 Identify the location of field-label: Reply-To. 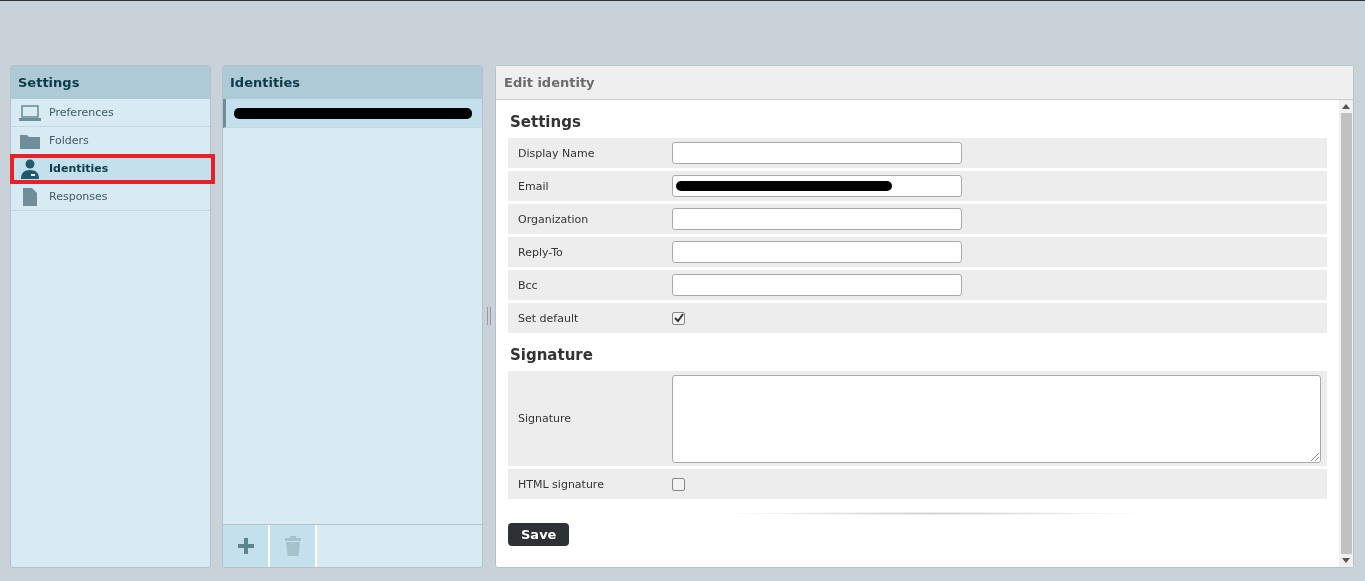
(540, 252).